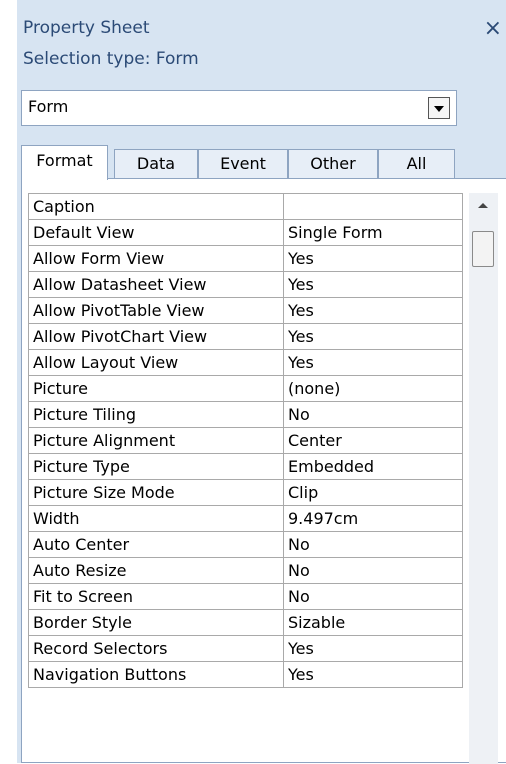  What do you see at coordinates (156, 492) in the screenshot?
I see `property-name: Picture Size Mode` at bounding box center [156, 492].